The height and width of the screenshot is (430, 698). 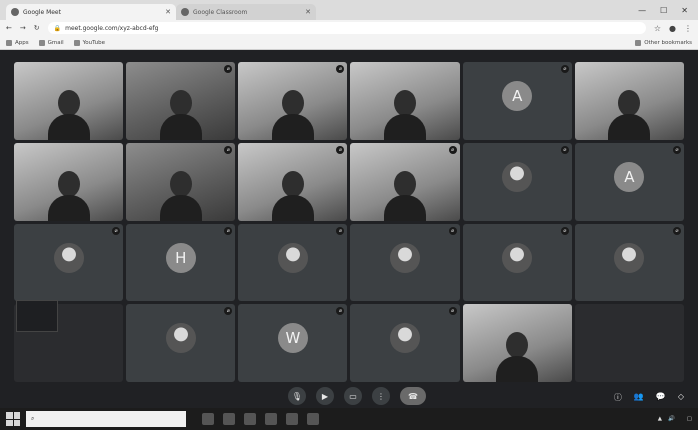 What do you see at coordinates (661, 397) in the screenshot?
I see `chat-icon: 💬` at bounding box center [661, 397].